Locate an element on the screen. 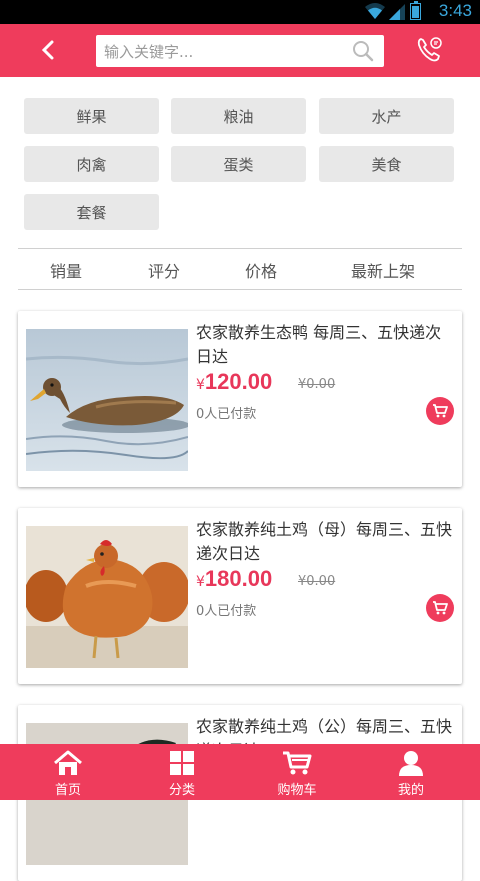 This screenshot has height=881, width=480. sort-price: 价格 is located at coordinates (261, 270).